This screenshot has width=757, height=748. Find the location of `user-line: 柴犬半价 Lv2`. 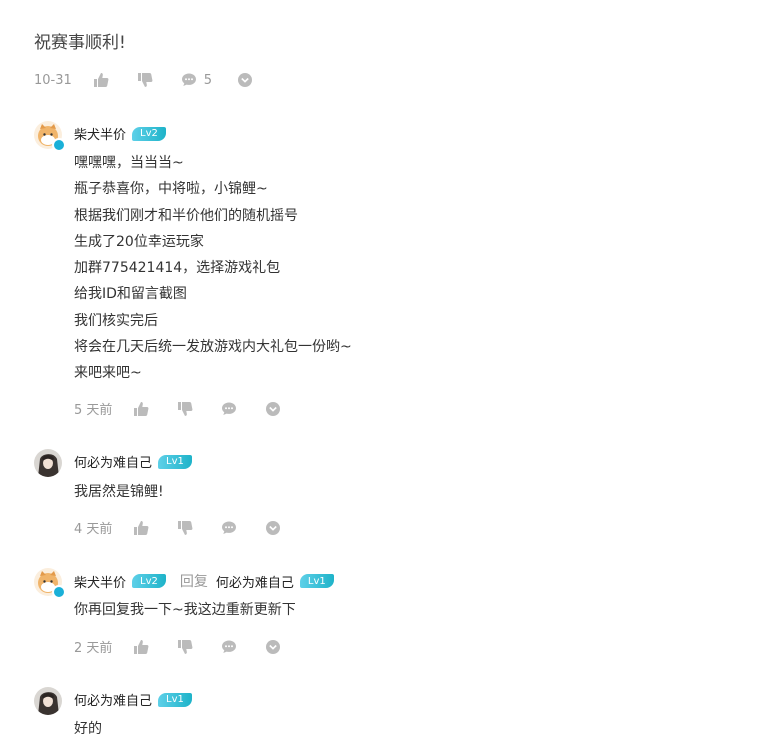

user-line: 柴犬半价 Lv2 is located at coordinates (120, 133).